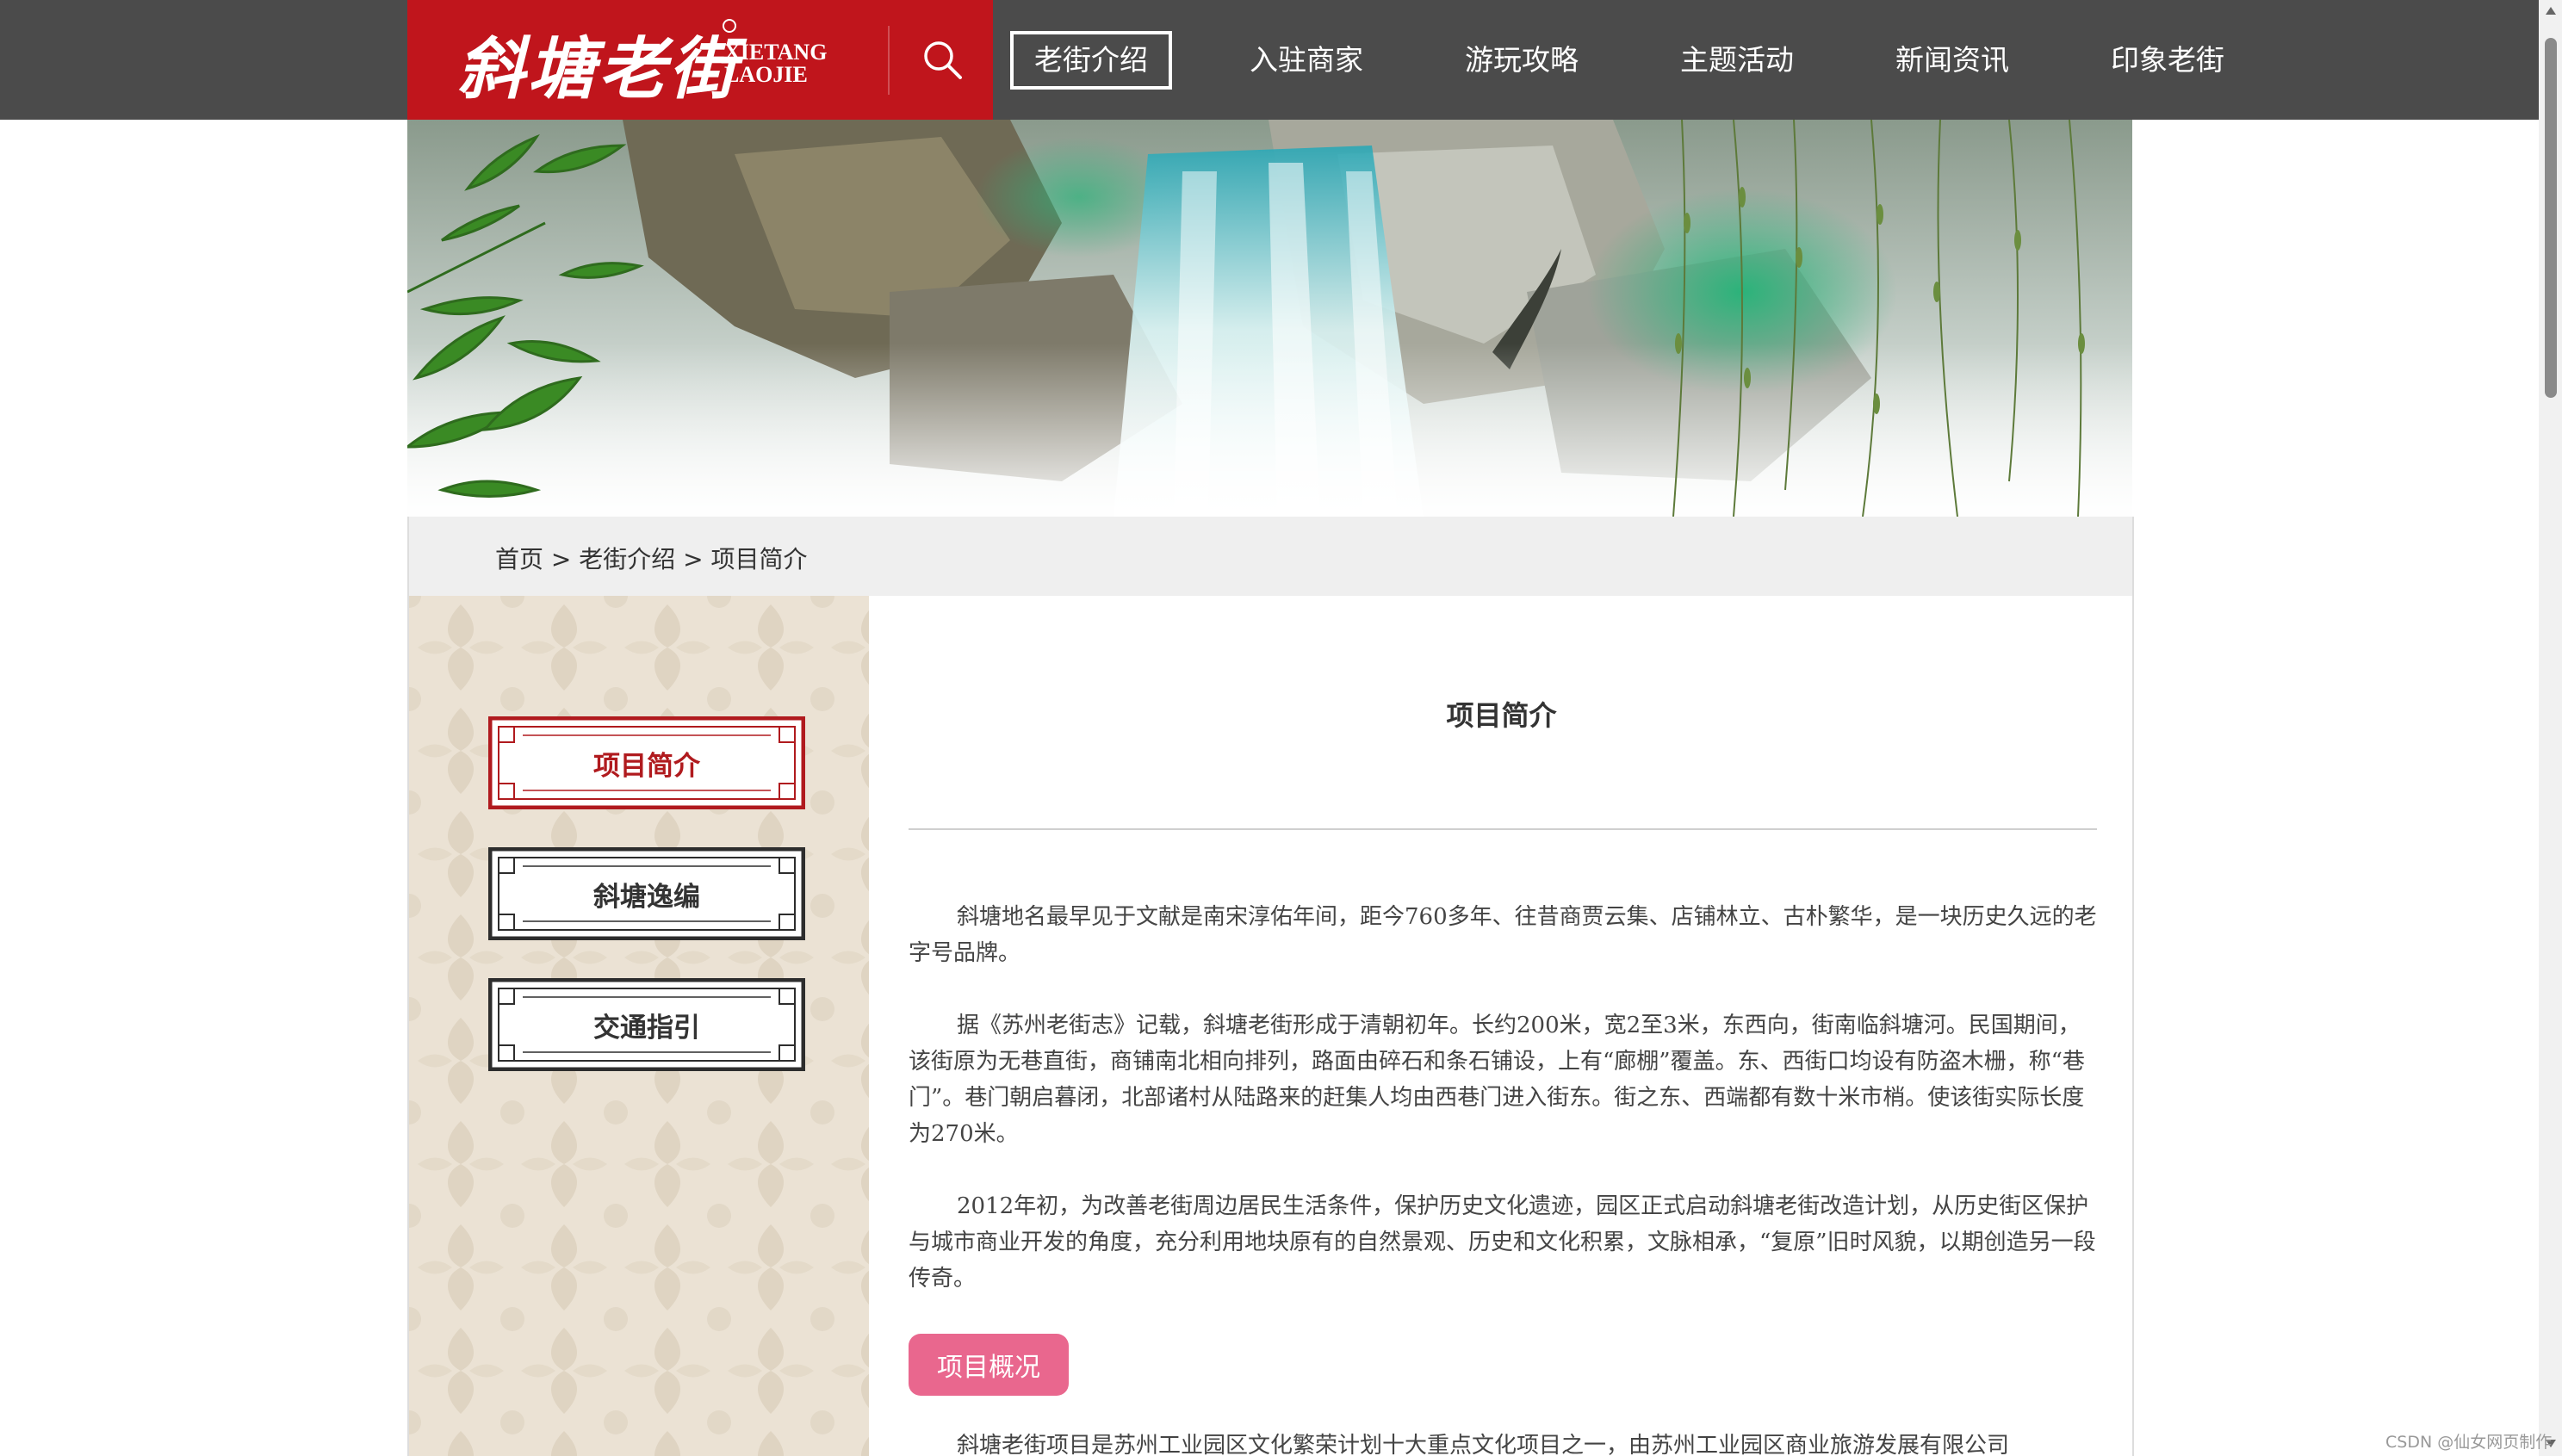  What do you see at coordinates (1502, 715) in the screenshot?
I see `page-title: 项目简介` at bounding box center [1502, 715].